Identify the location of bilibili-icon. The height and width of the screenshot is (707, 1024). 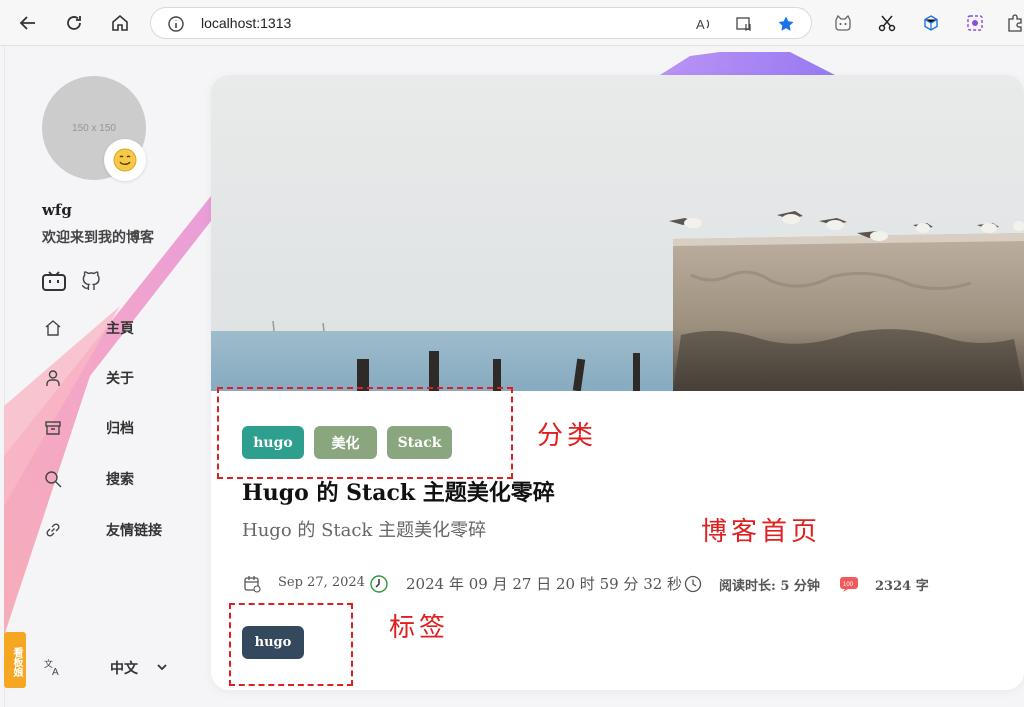
(54, 281).